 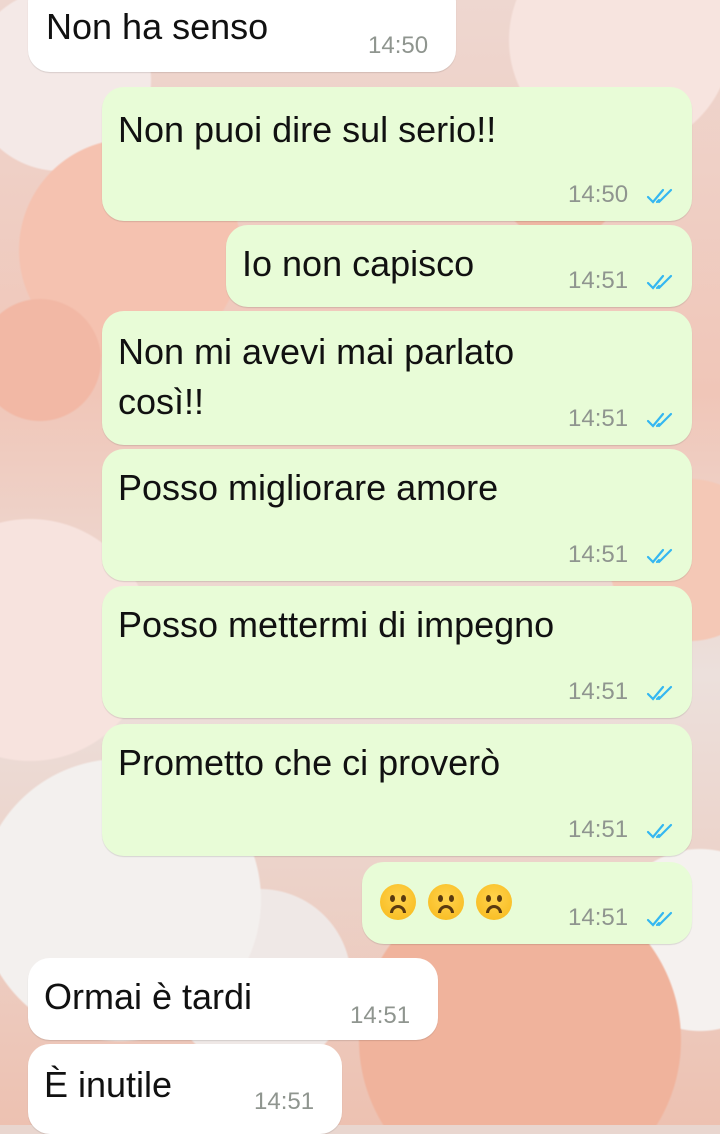 I want to click on message-bubble-incoming: Non ha senso 14:50, so click(x=242, y=36).